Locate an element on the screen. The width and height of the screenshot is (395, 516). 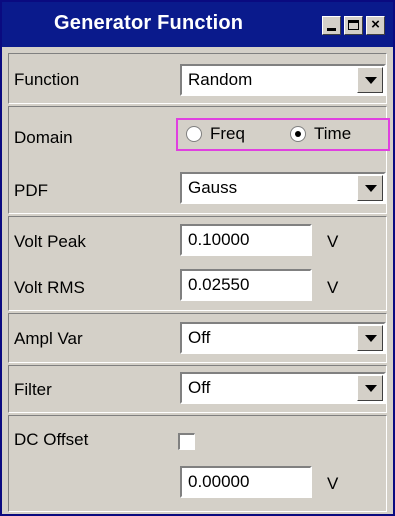
ampl-var-dropdown-button is located at coordinates (370, 338).